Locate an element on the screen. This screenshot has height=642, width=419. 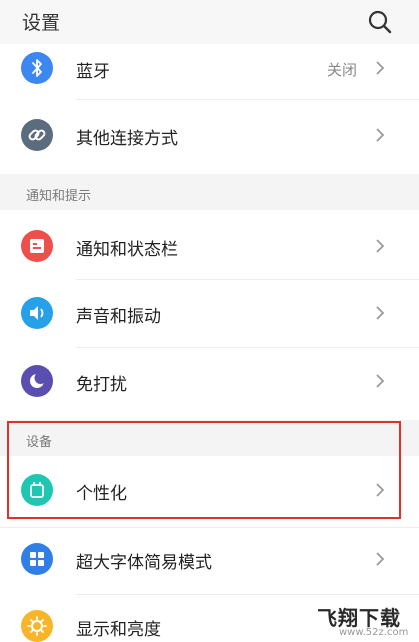
theme-icon is located at coordinates (37, 490).